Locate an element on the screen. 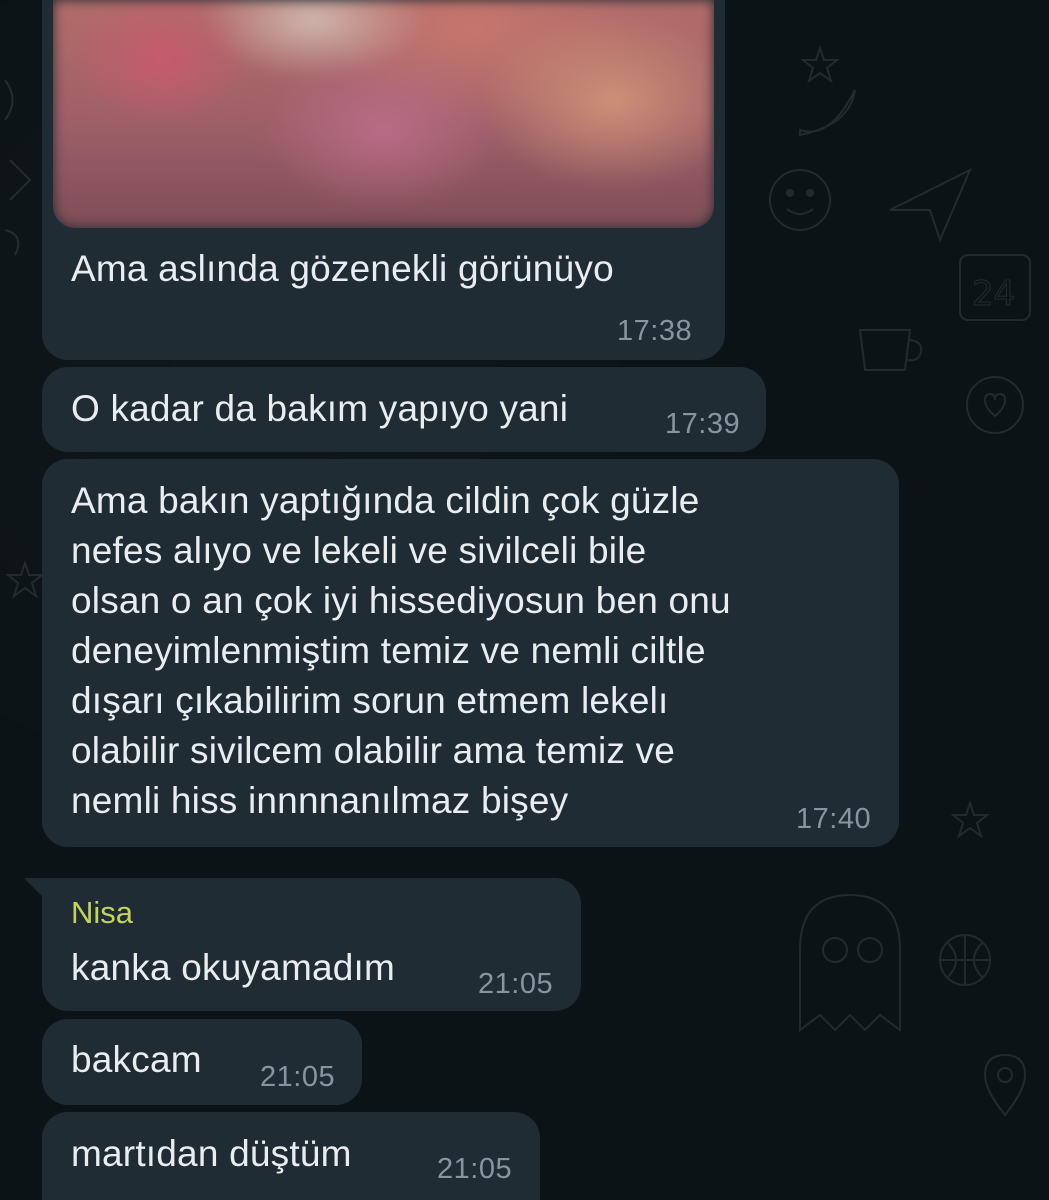  blurred-photo is located at coordinates (383, 114).